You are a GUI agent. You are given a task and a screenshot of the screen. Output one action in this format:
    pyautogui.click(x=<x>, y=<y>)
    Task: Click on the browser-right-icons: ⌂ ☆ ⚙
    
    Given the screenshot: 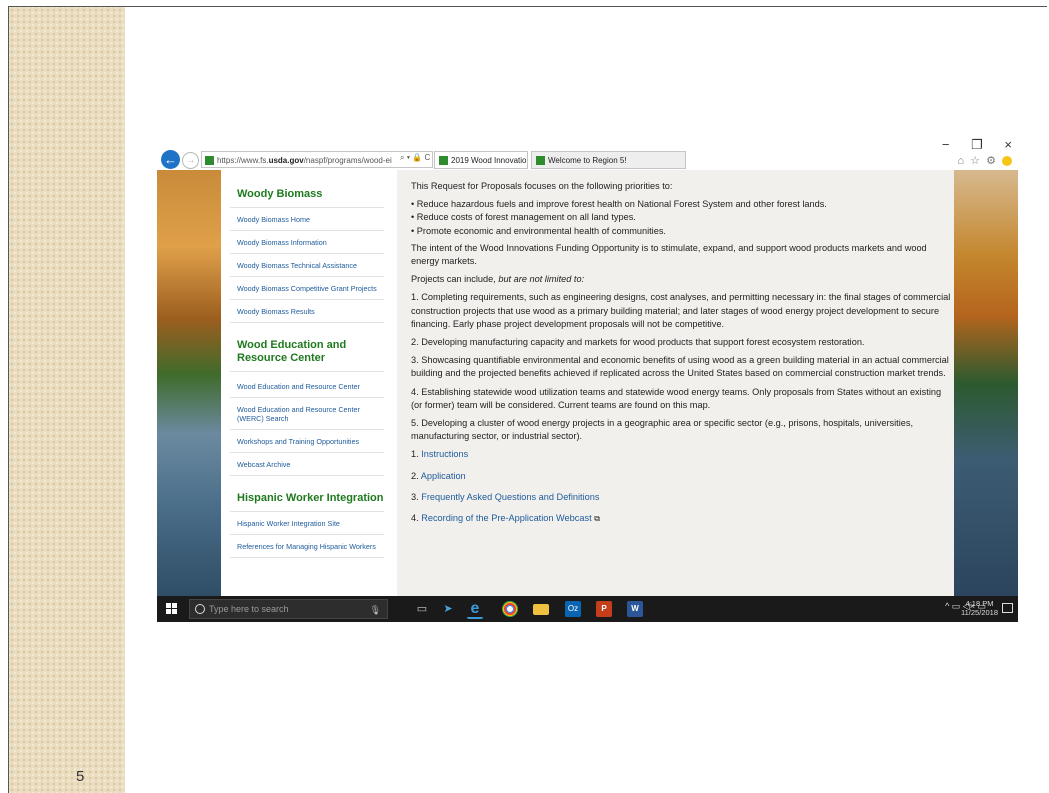 What is the action you would take?
    pyautogui.click(x=983, y=160)
    